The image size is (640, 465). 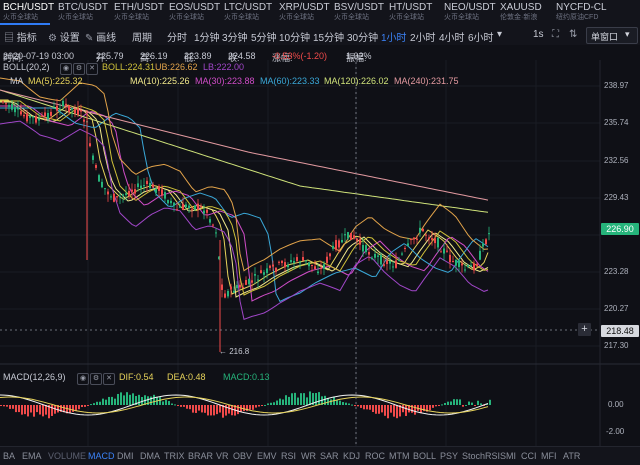 What do you see at coordinates (28, 13) in the screenshot?
I see `tab-bch-usdt: BCH/USDT 火币全球站` at bounding box center [28, 13].